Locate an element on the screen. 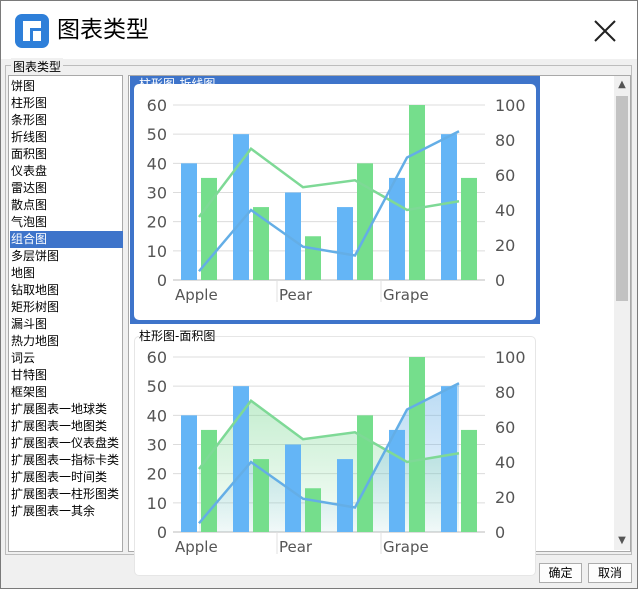  chart-type-item: 扩展图表一其余 is located at coordinates (66, 511).